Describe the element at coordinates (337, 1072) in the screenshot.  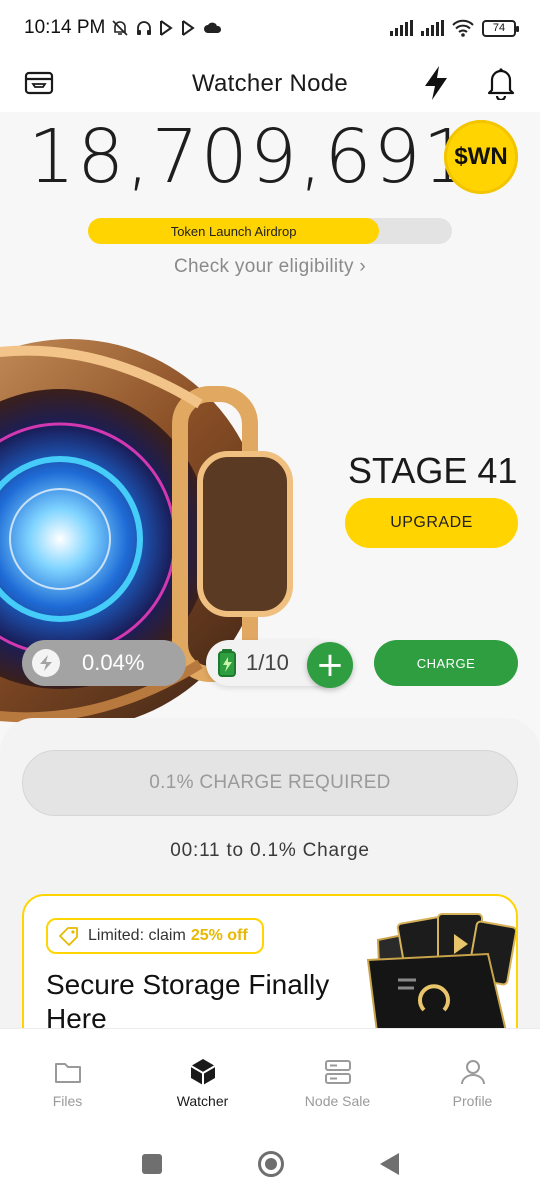
I see `server-icon` at that location.